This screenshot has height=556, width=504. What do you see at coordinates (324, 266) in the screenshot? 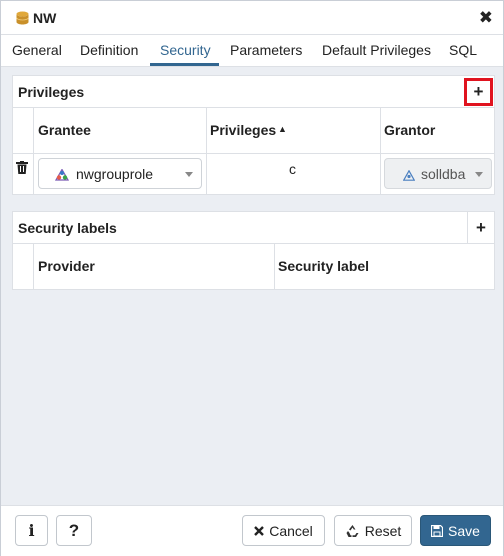
I see `security-label-header-label: Security label` at bounding box center [324, 266].